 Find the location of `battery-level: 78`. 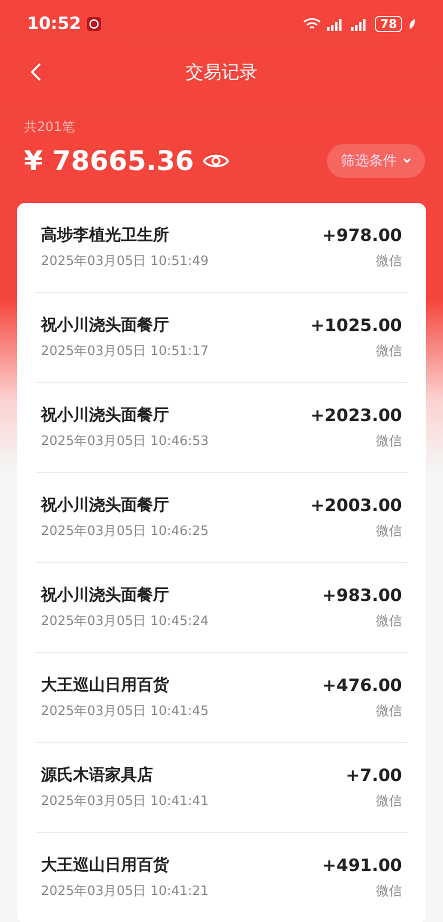

battery-level: 78 is located at coordinates (388, 24).